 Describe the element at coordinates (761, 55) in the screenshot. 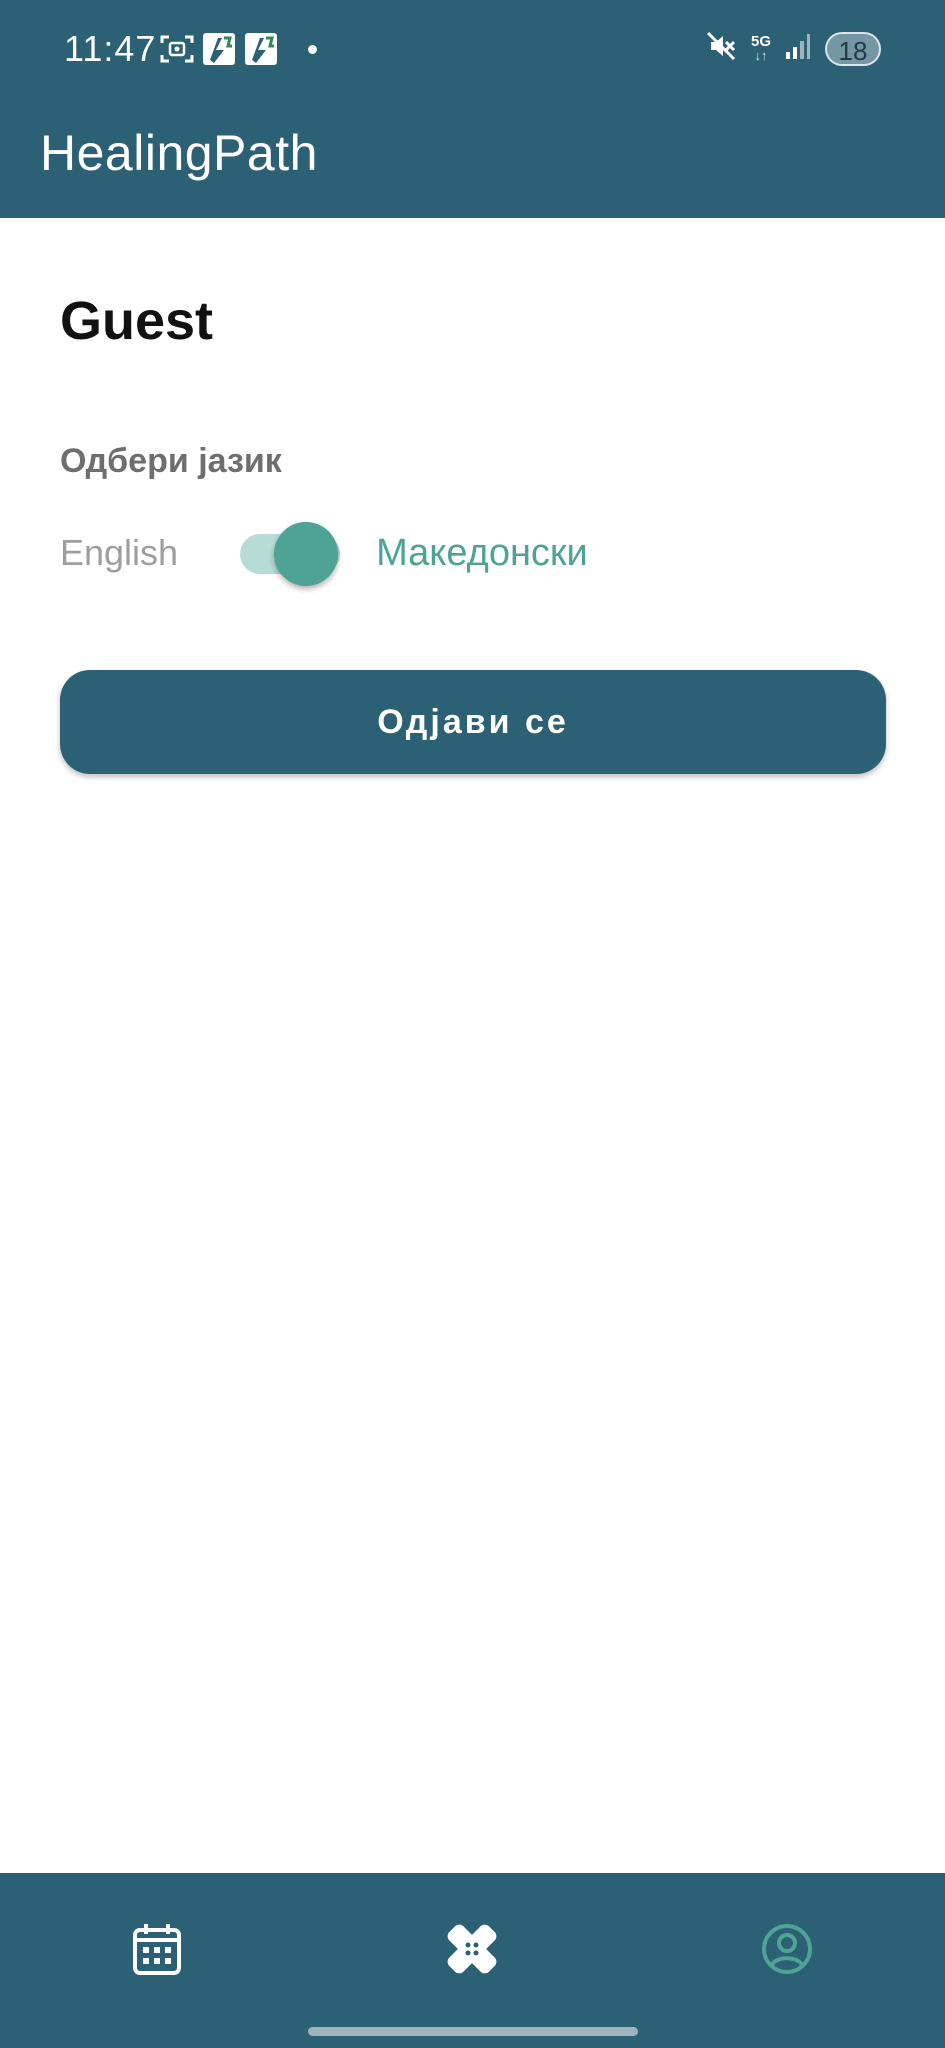

I see `data-arrows-icon: ↓↑` at that location.